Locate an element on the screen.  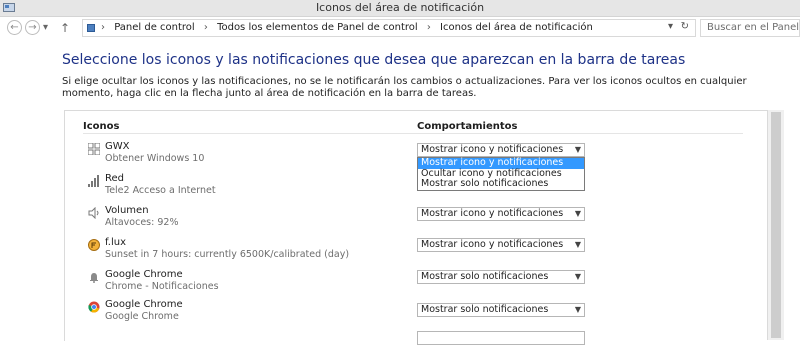
scrollbar-thumb is located at coordinates (776, 225).